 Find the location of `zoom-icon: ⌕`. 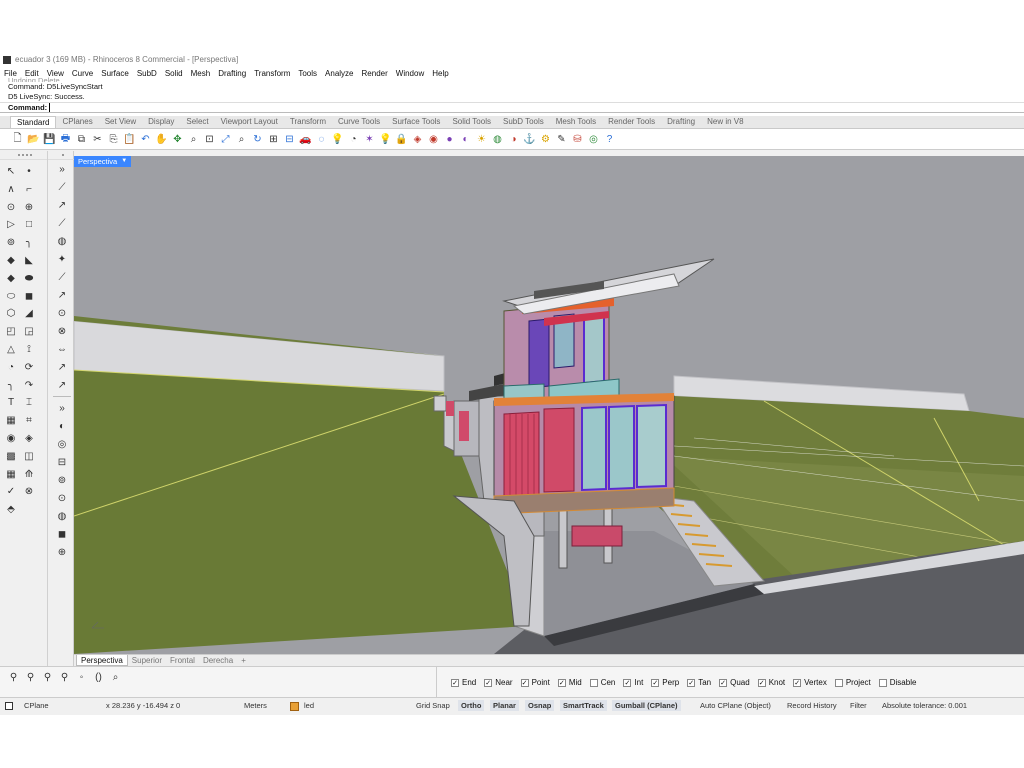

zoom-icon: ⌕ is located at coordinates (193, 139).